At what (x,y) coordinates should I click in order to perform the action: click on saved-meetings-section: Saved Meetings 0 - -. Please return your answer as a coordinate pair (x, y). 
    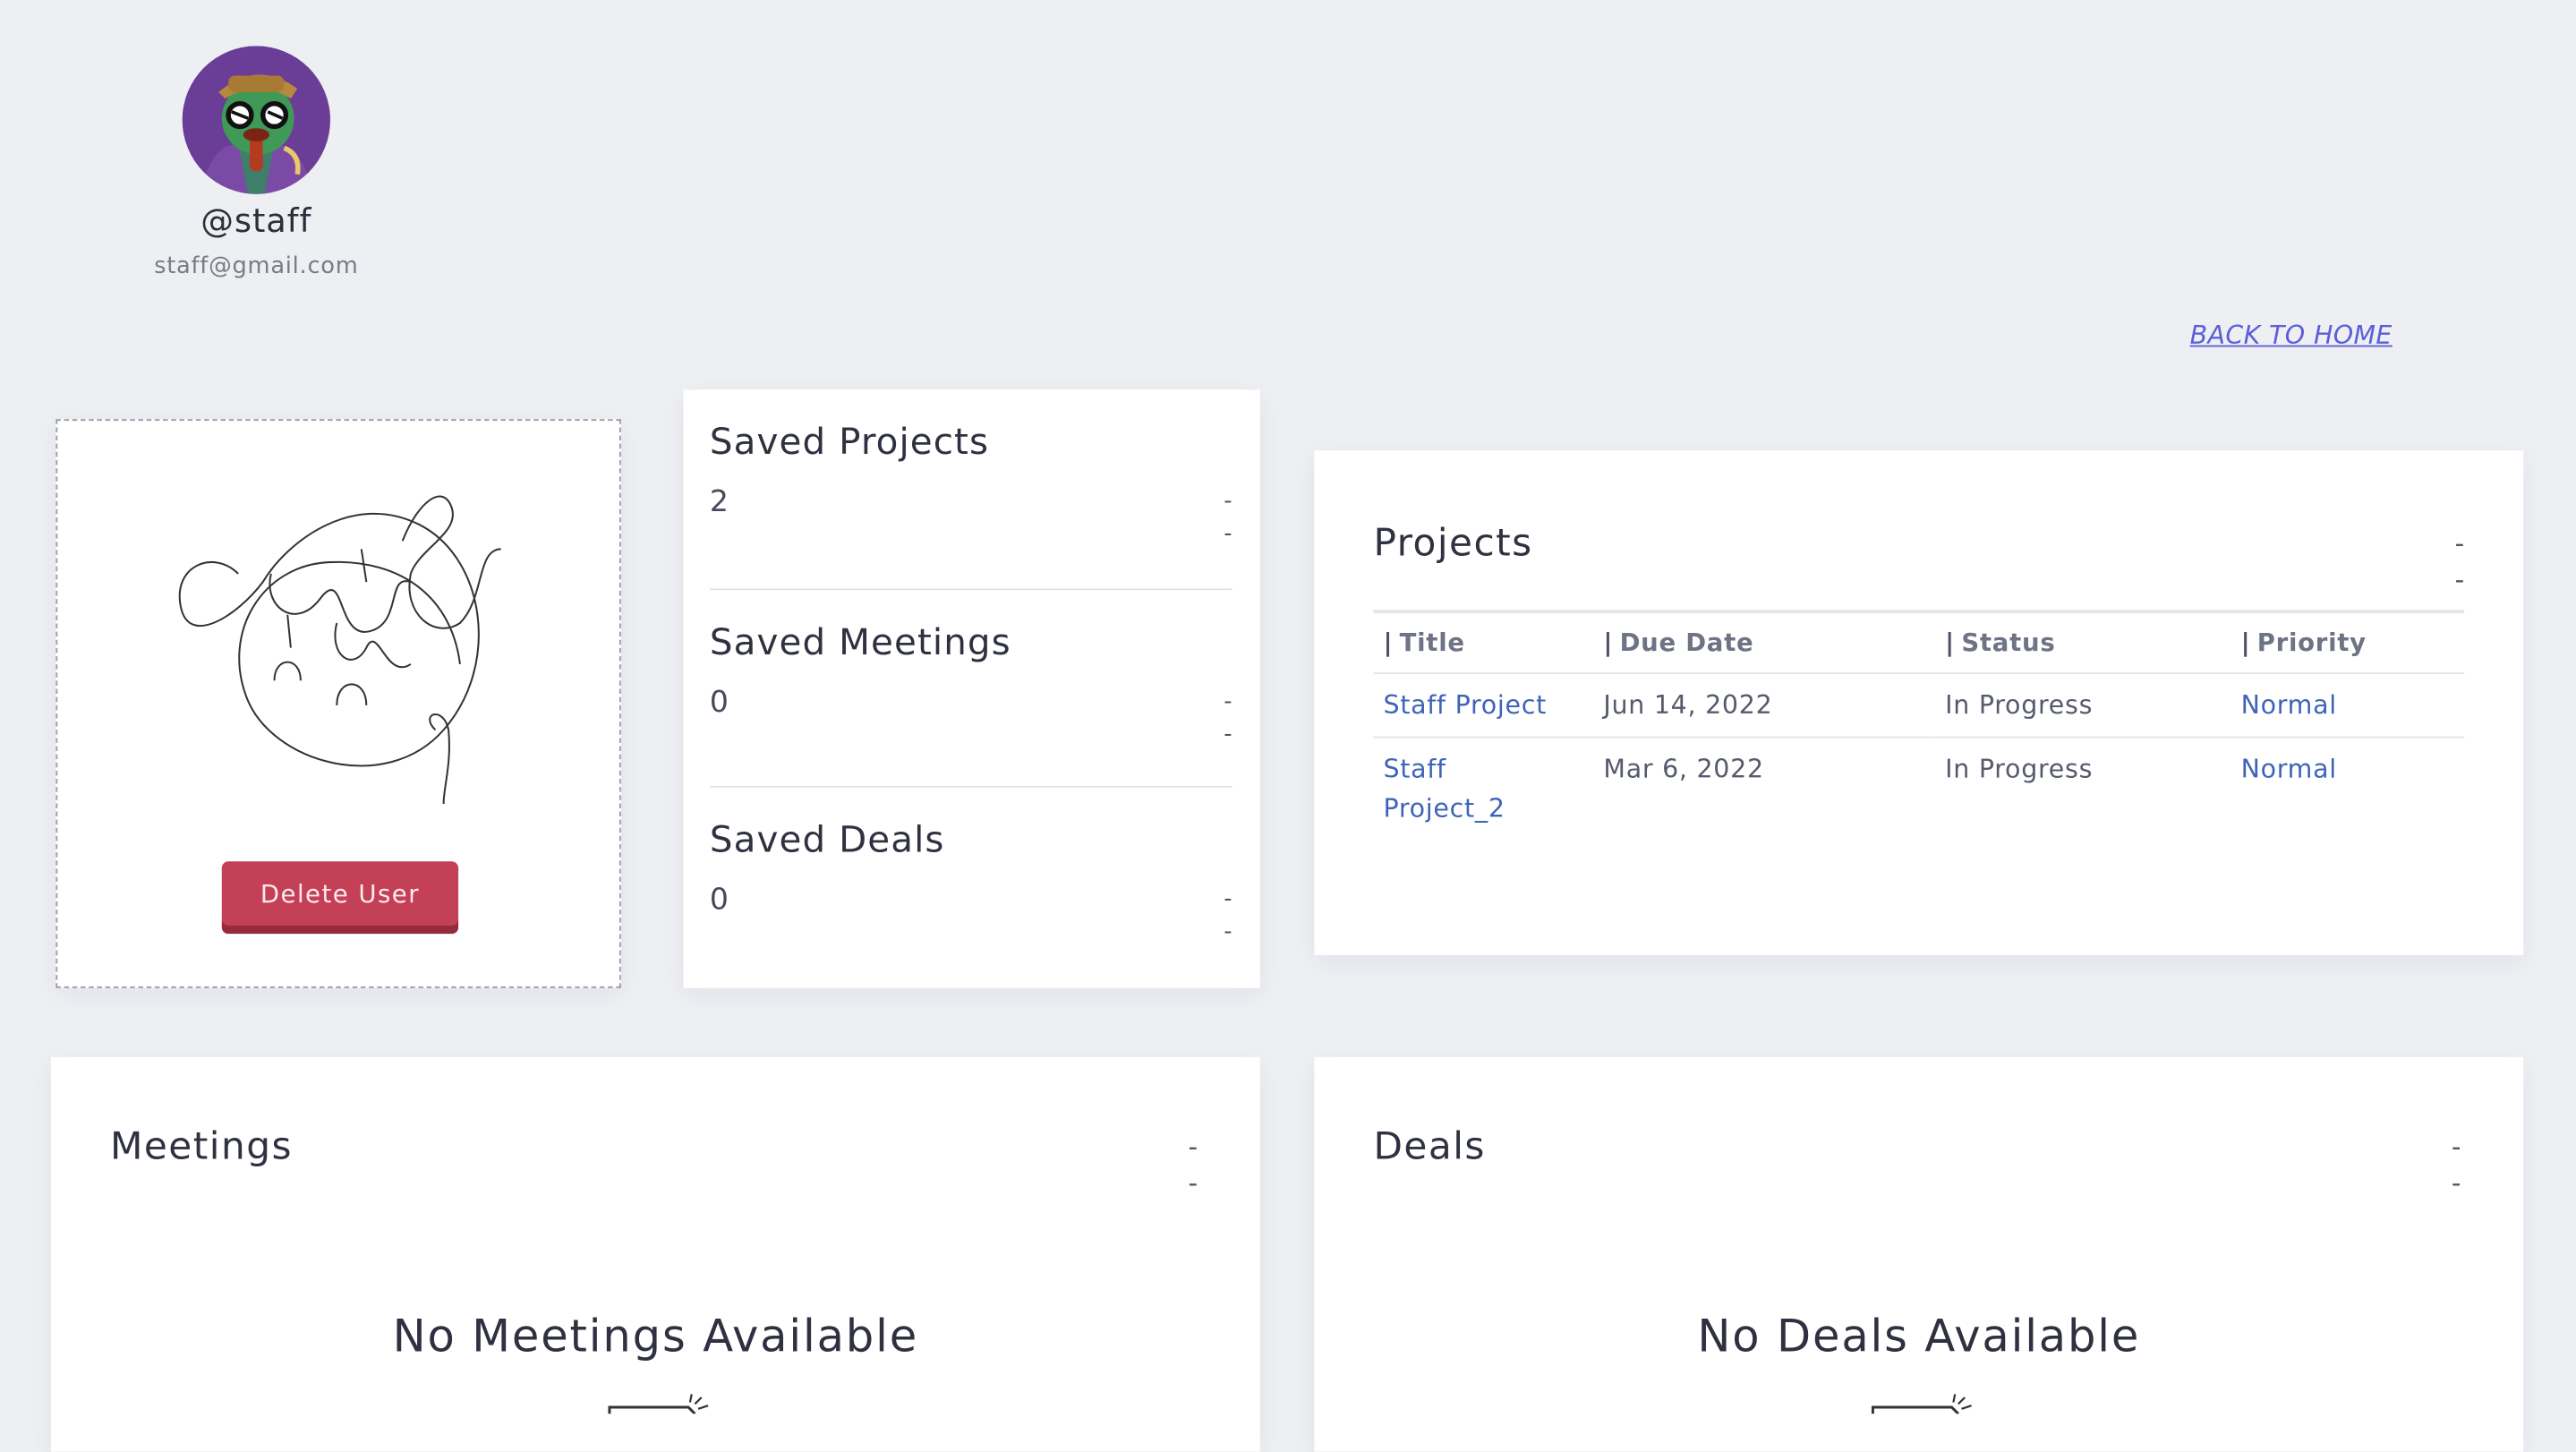
    Looking at the image, I should click on (971, 687).